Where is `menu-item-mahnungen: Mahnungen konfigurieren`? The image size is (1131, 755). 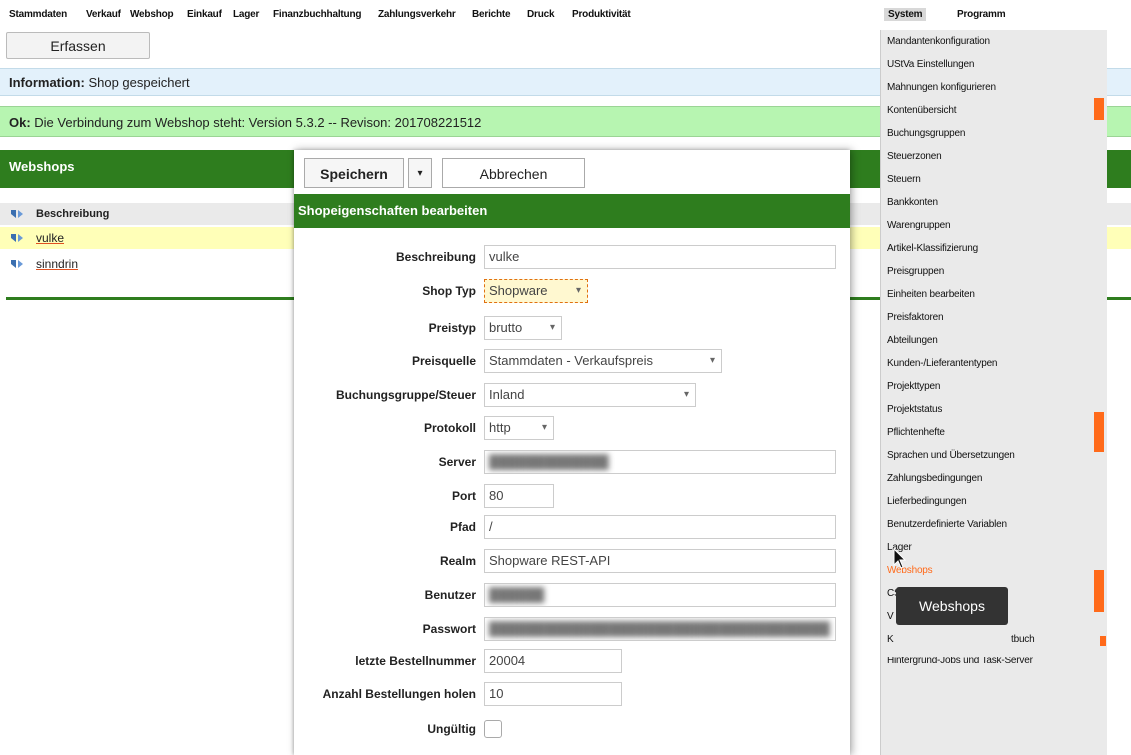
menu-item-mahnungen: Mahnungen konfigurieren is located at coordinates (941, 87).